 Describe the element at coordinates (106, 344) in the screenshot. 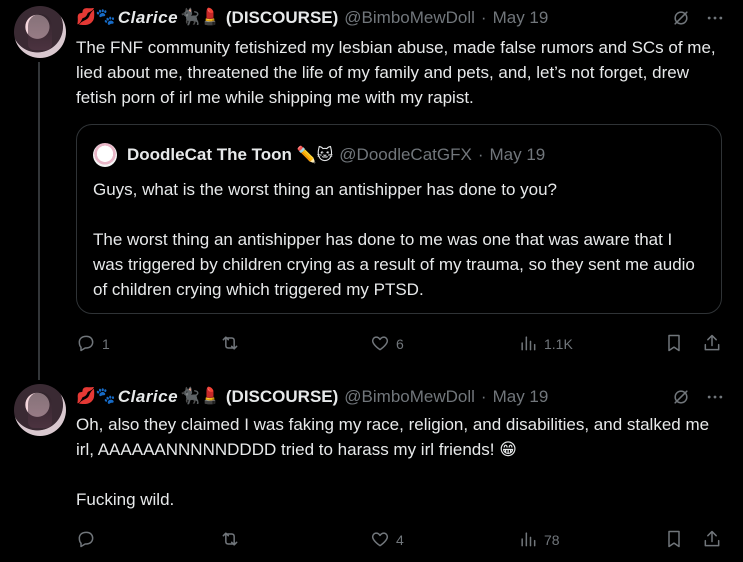

I see `reply-count: 1` at that location.